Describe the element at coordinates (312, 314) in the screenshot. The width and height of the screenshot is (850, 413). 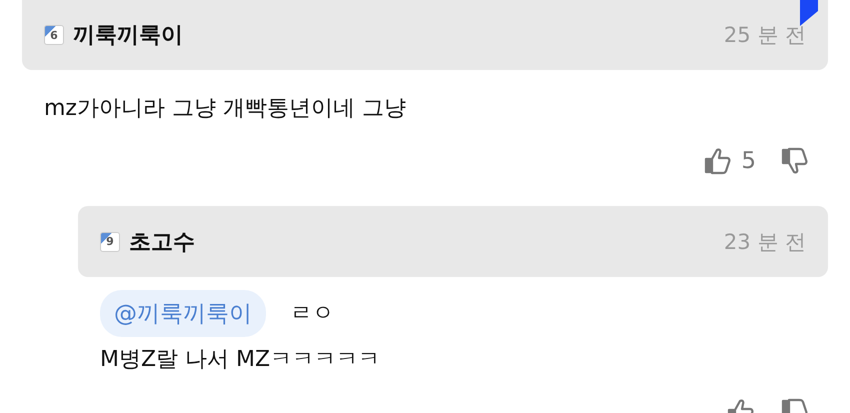
I see `comment-text: ㄹㅇ` at that location.